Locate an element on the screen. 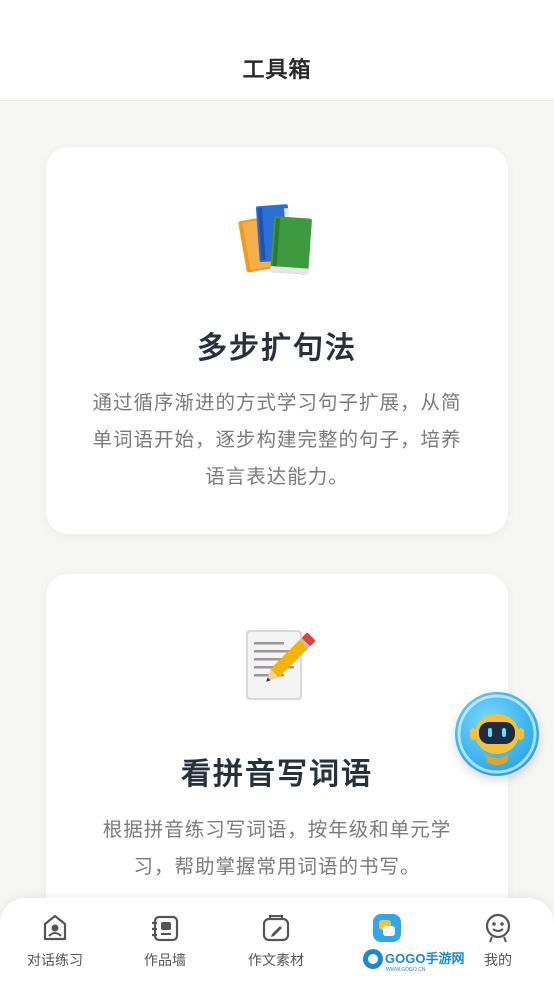 The image size is (554, 984). card-title: 多步扩句法 is located at coordinates (277, 348).